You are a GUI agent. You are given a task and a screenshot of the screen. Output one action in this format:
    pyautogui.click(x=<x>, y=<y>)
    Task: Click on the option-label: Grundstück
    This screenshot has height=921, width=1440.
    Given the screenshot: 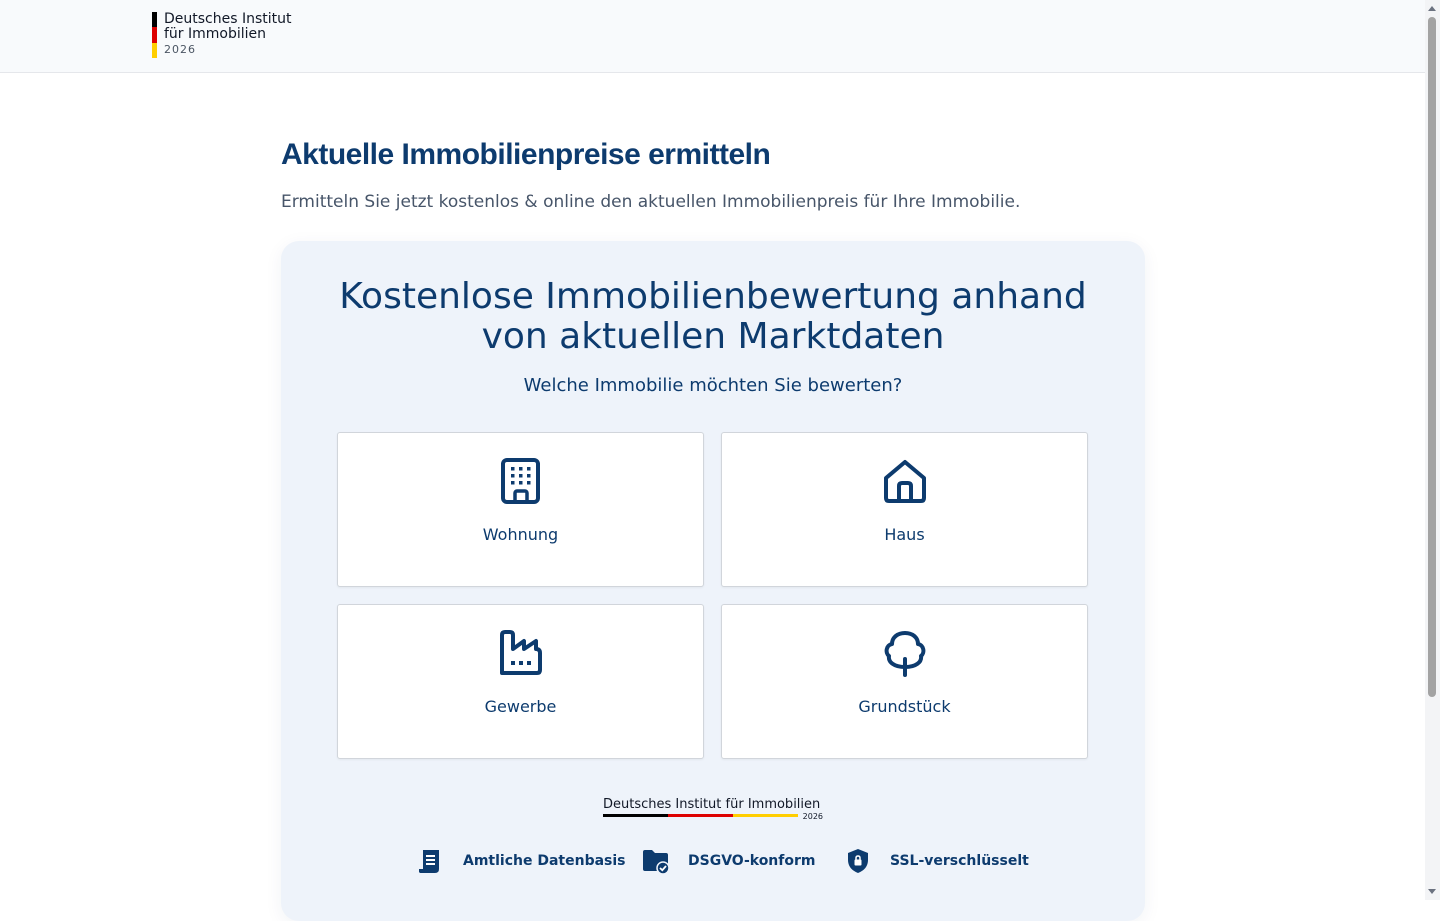 What is the action you would take?
    pyautogui.click(x=904, y=706)
    